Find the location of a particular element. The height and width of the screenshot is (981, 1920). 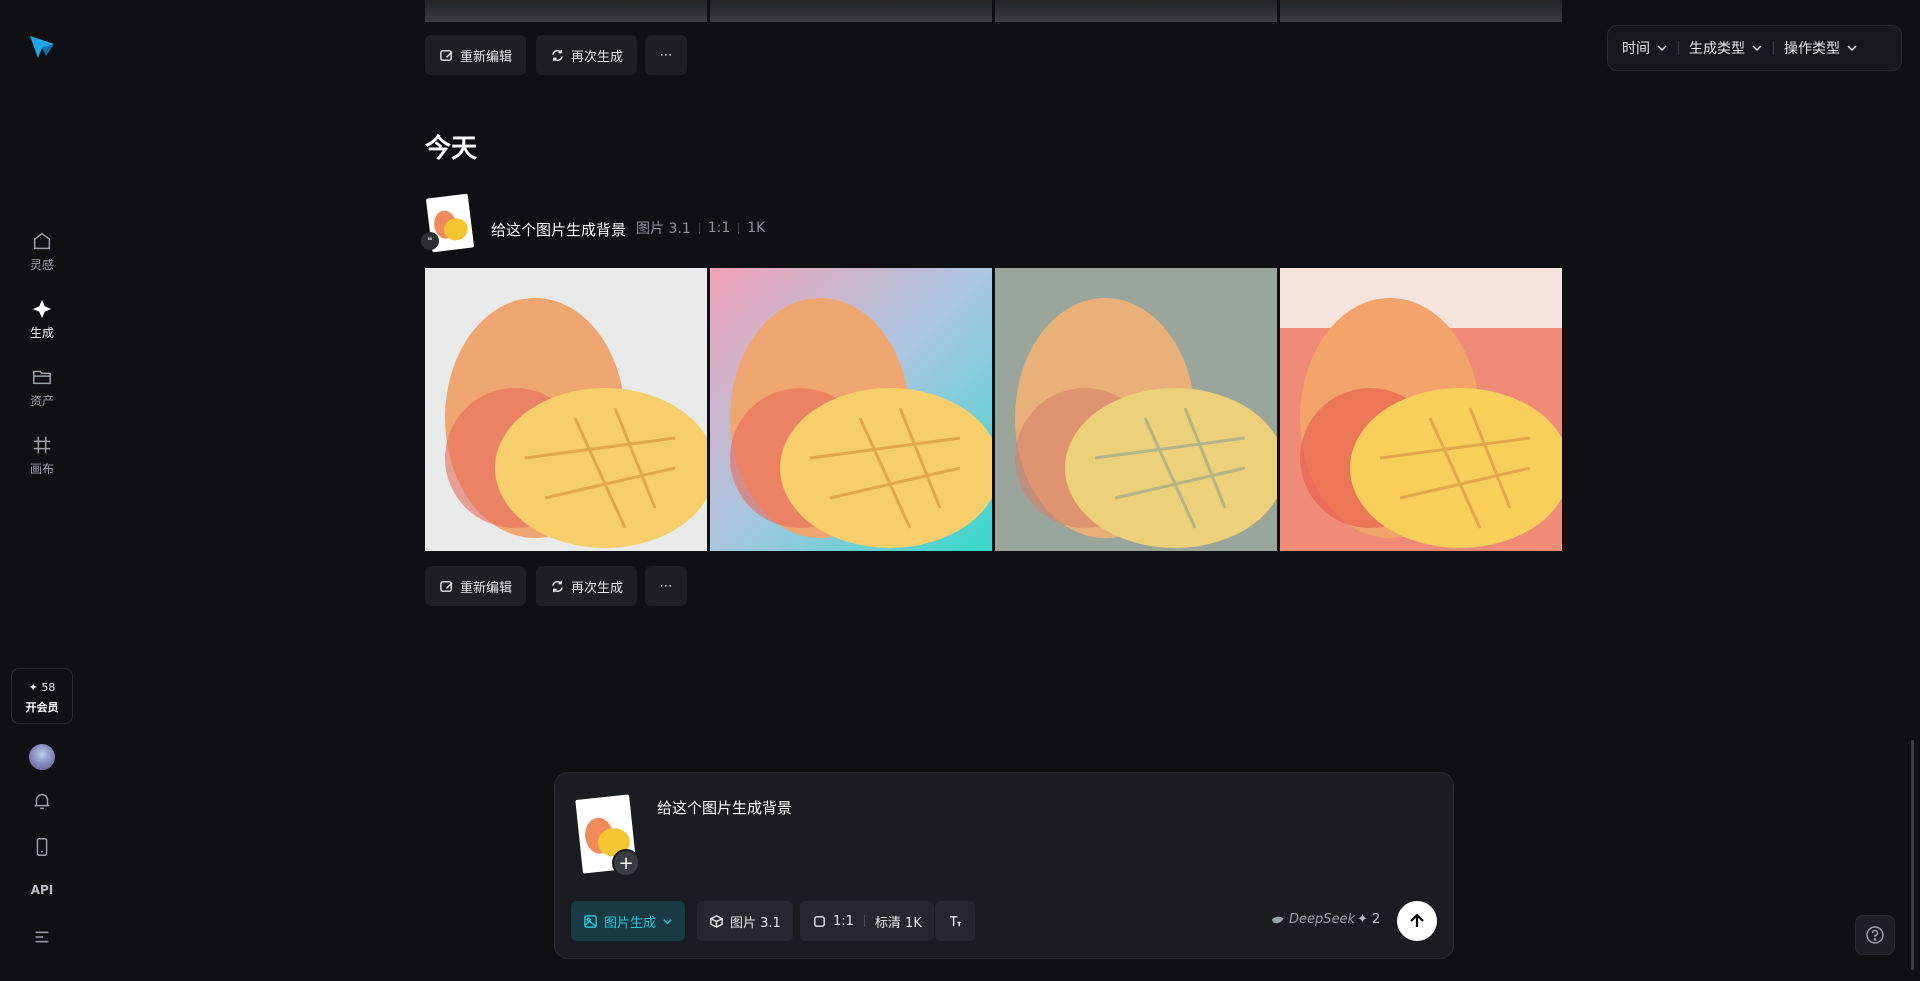

model-select: 图片 3.1 is located at coordinates (745, 921).